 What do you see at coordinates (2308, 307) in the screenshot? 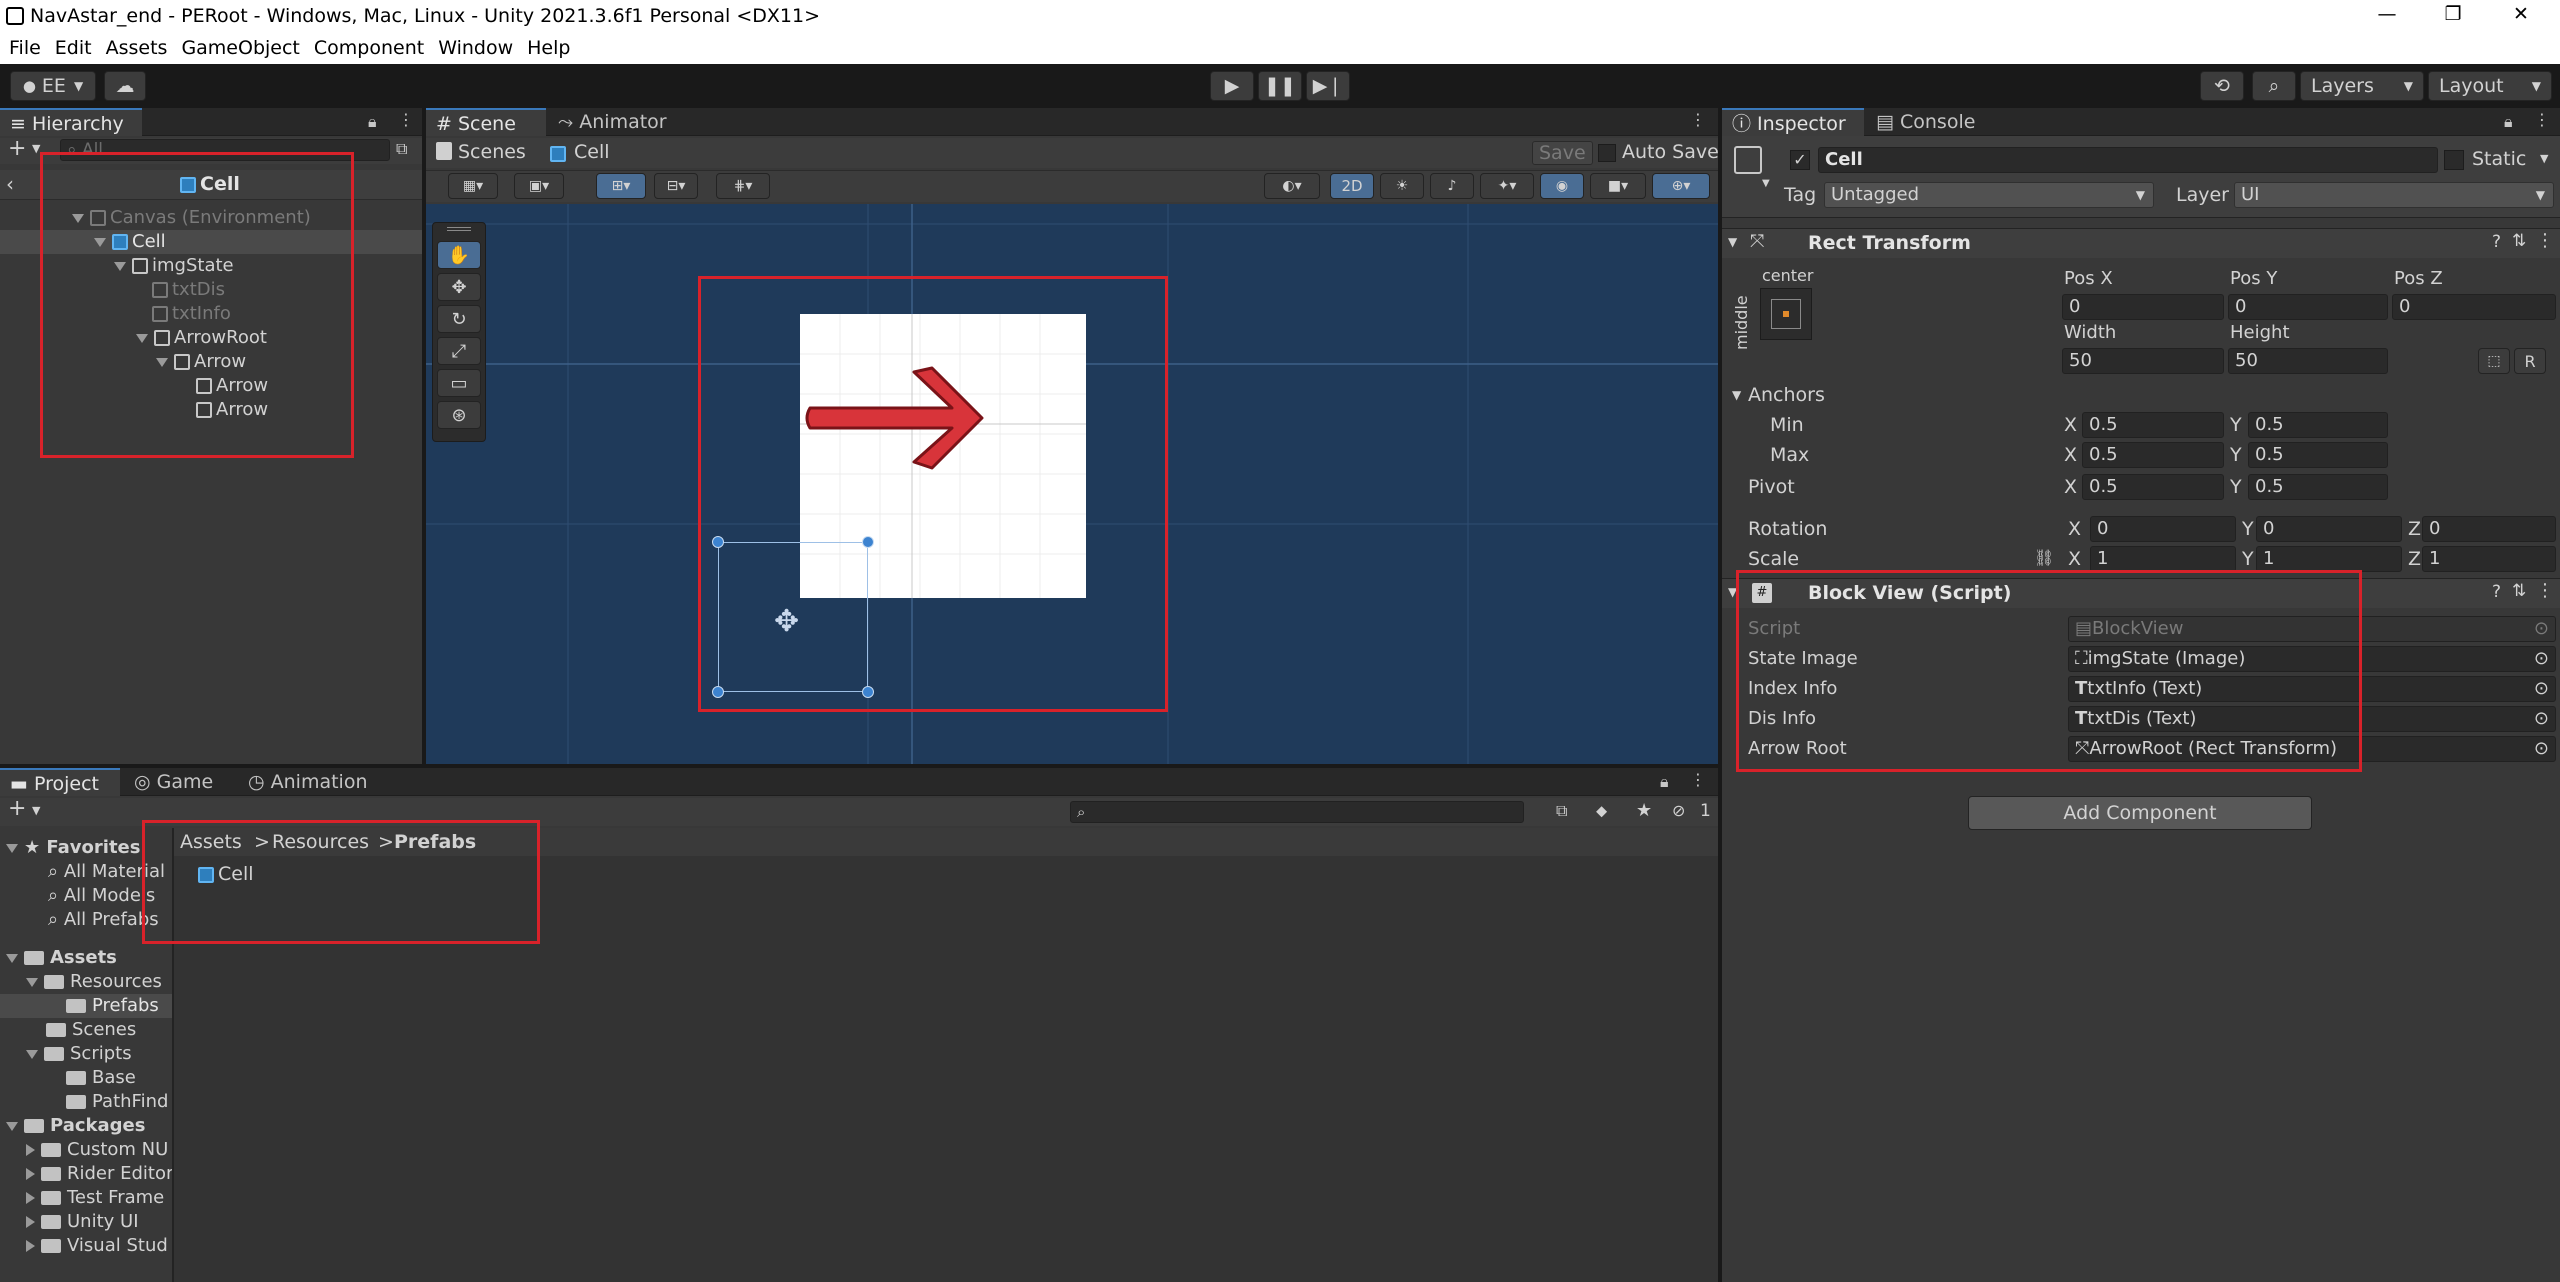
I see `pos-y-field: 0` at bounding box center [2308, 307].